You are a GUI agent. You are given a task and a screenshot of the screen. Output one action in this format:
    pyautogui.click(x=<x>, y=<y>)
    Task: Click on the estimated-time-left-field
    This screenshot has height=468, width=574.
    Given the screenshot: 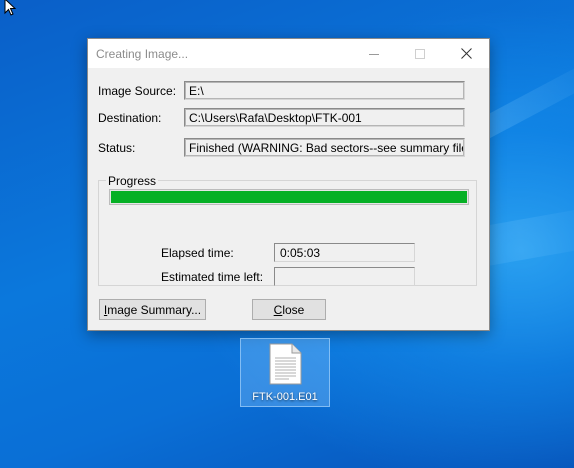 What is the action you would take?
    pyautogui.click(x=344, y=276)
    